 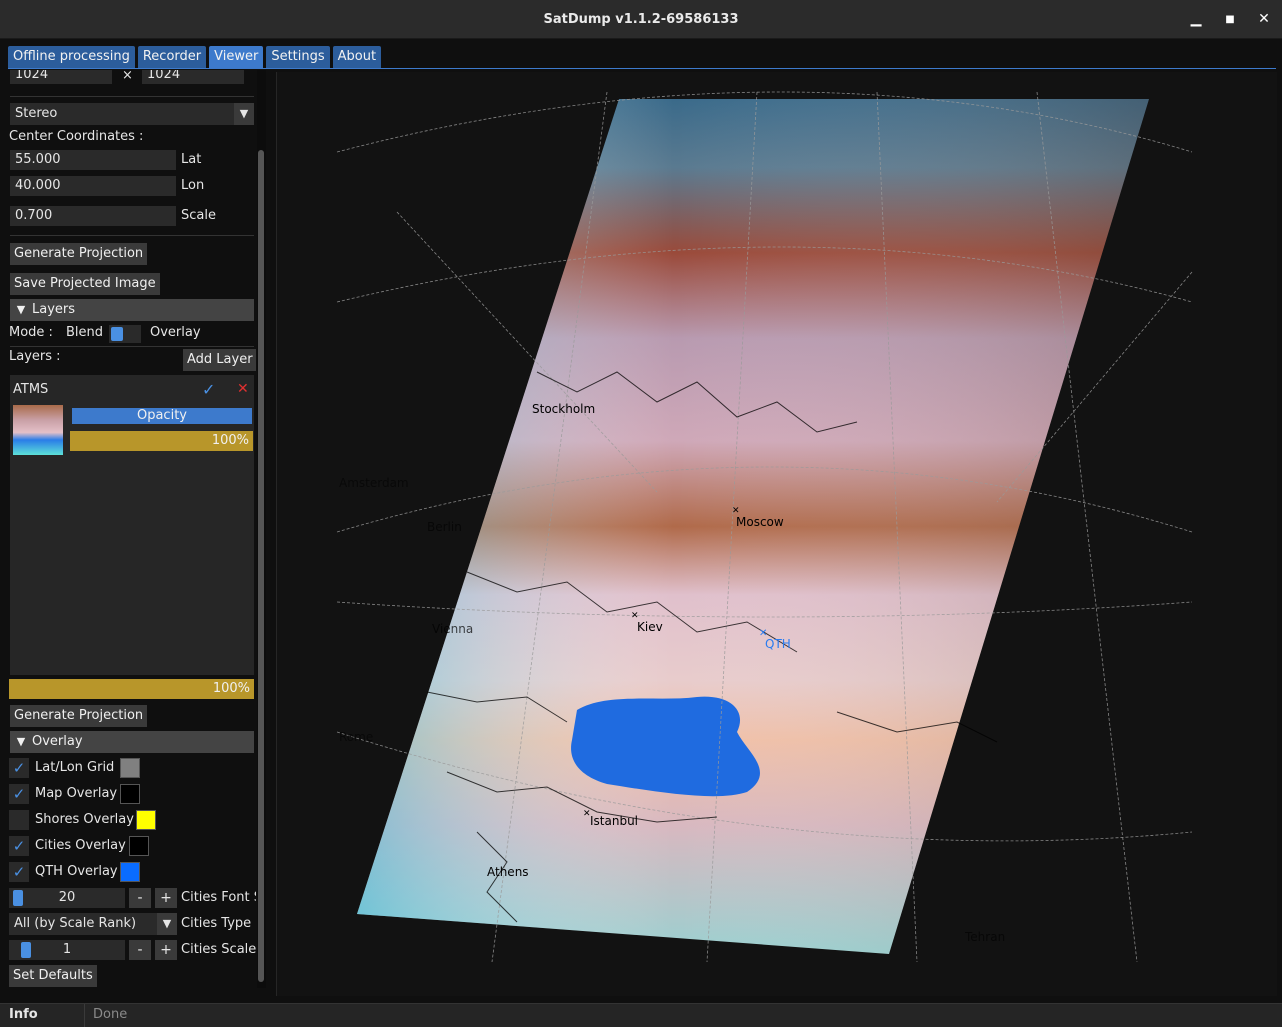 I want to click on opacity-header: Opacity, so click(x=162, y=416).